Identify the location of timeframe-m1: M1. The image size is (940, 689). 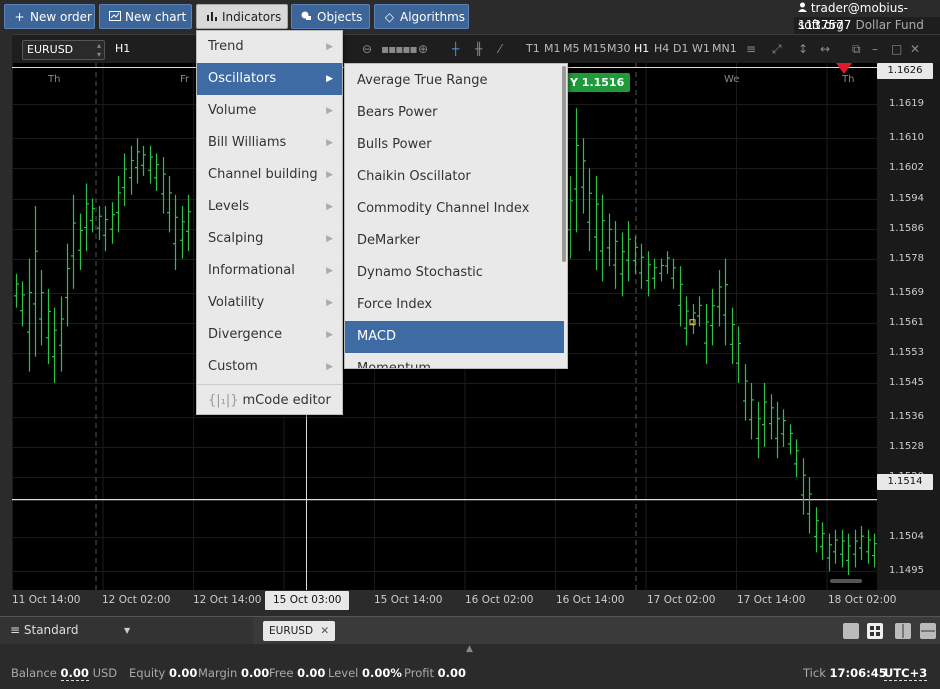
(552, 49).